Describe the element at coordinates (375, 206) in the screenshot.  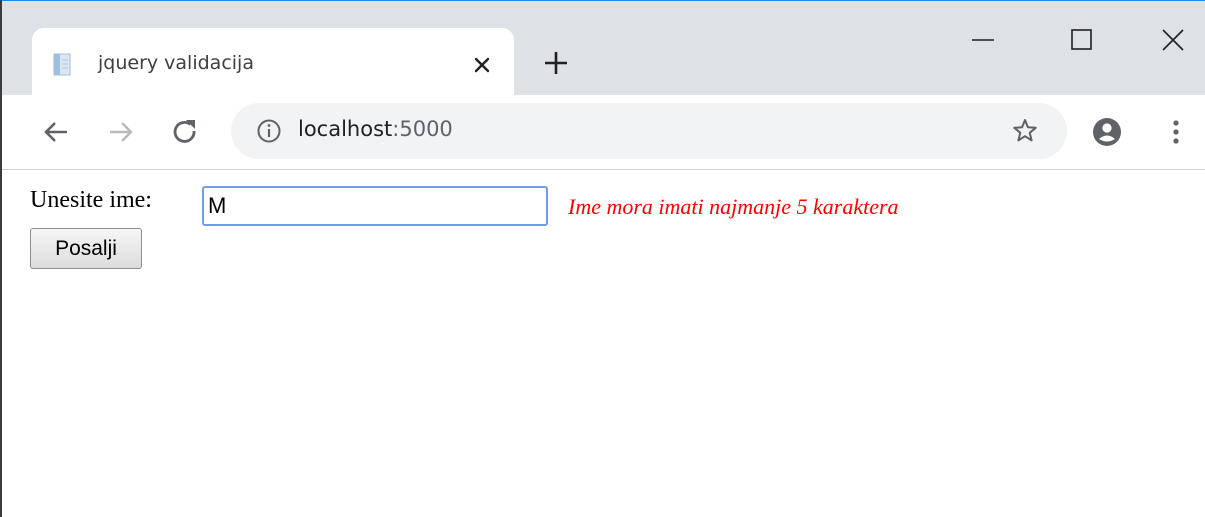
I see `name-input` at that location.